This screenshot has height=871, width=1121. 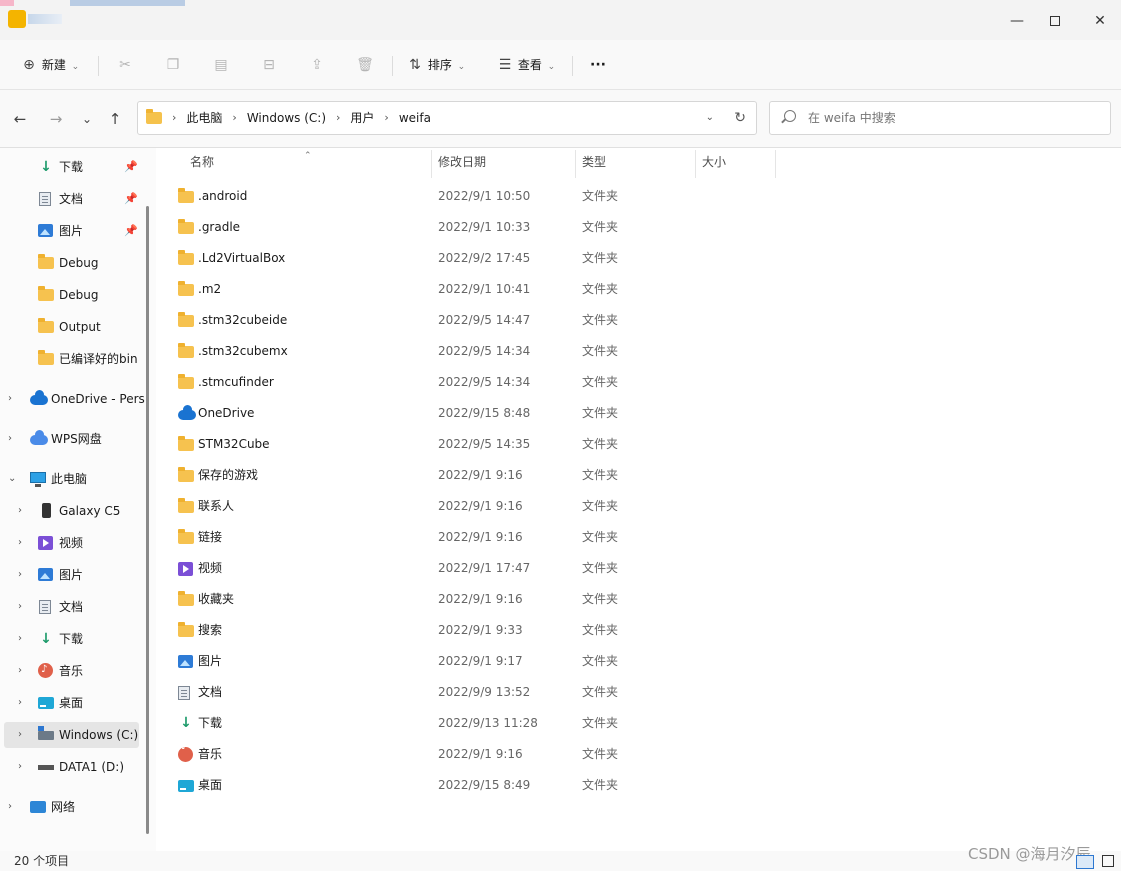 I want to click on sidebar-item-drive-d: › DATA1 (D:), so click(x=73, y=767).